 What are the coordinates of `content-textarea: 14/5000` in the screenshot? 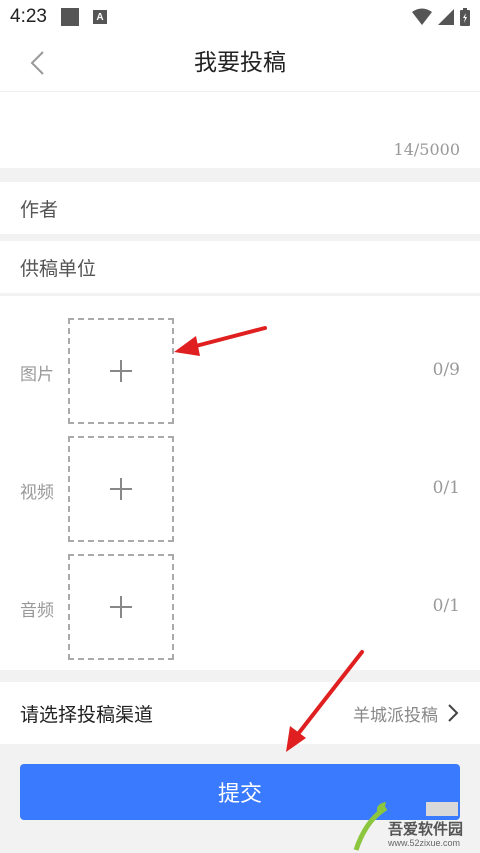 It's located at (240, 130).